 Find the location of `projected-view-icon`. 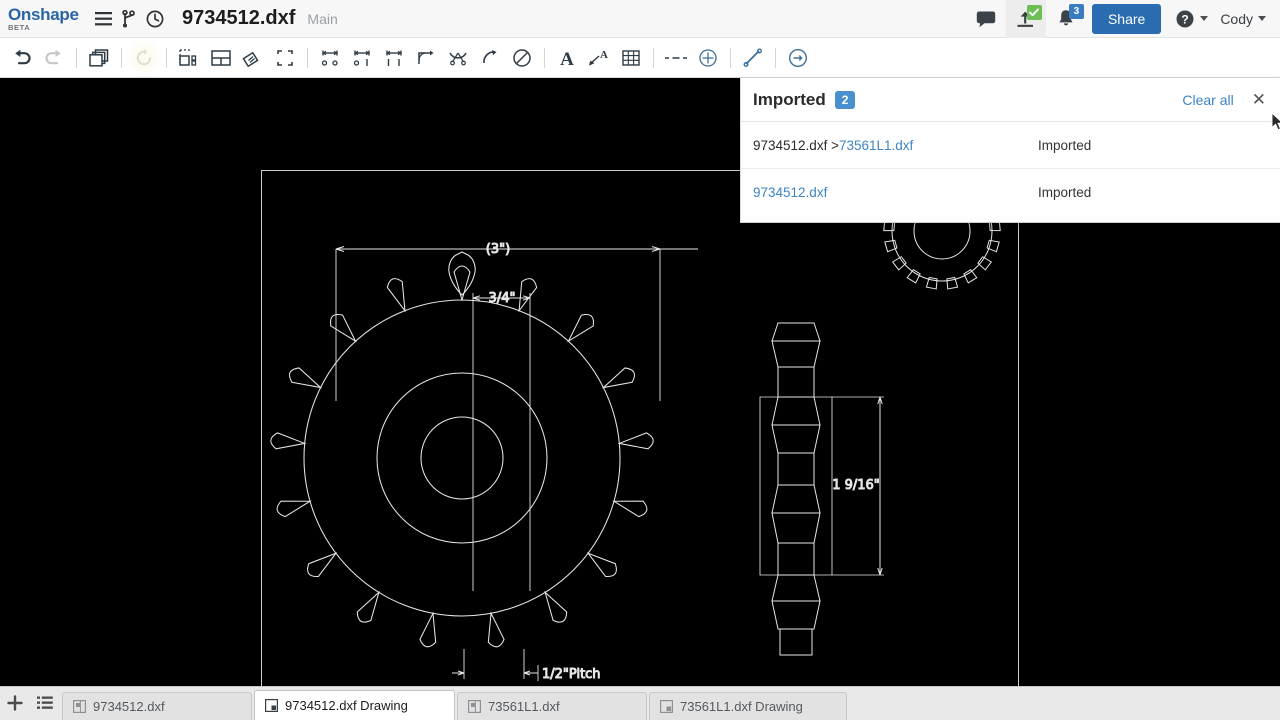

projected-view-icon is located at coordinates (189, 58).